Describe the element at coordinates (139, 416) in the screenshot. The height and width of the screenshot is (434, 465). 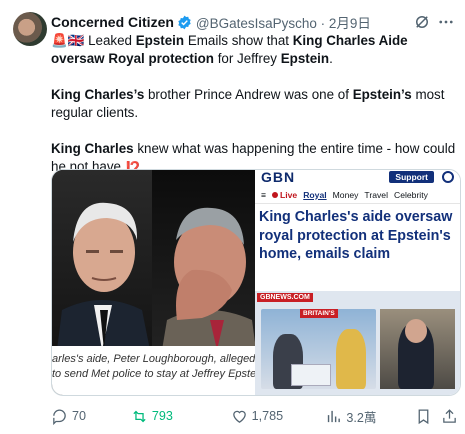
I see `repost-icon` at that location.